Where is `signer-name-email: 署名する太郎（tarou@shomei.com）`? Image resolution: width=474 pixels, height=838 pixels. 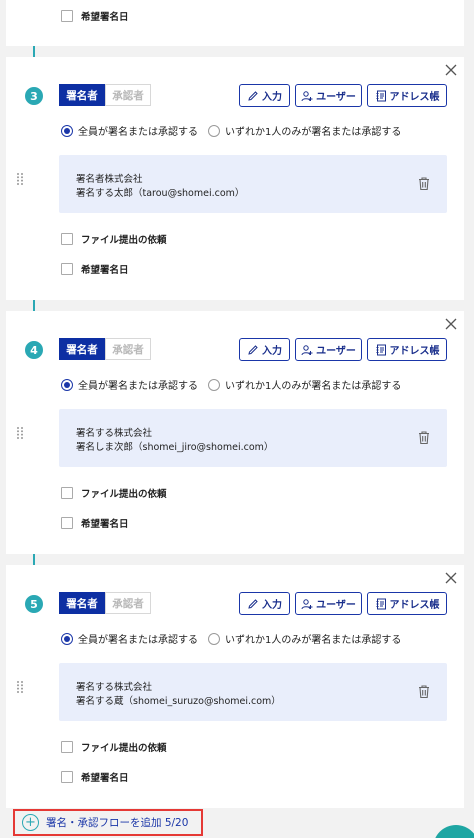
signer-name-email: 署名する太郎（tarou@shomei.com） is located at coordinates (160, 193).